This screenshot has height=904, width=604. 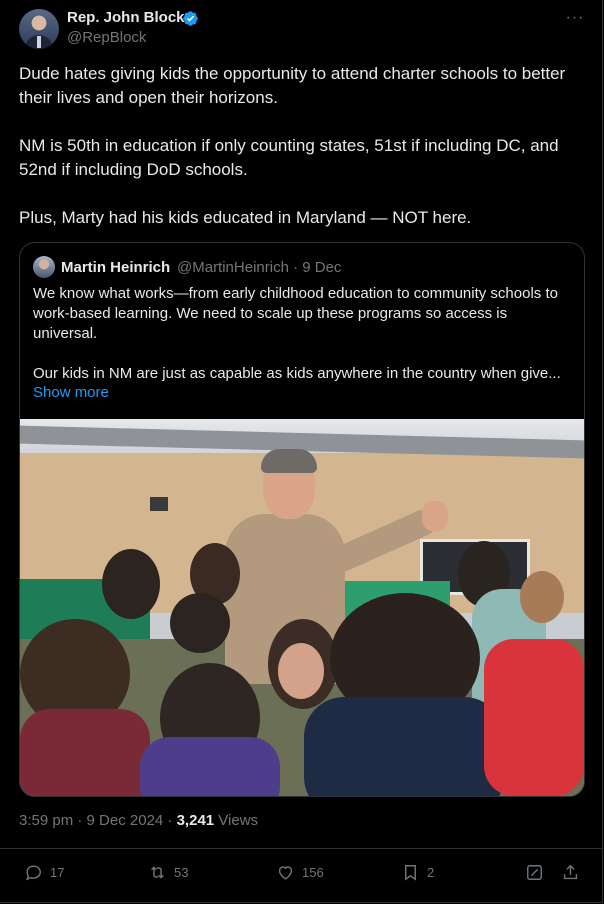 I want to click on repost-button: 53, so click(x=168, y=872).